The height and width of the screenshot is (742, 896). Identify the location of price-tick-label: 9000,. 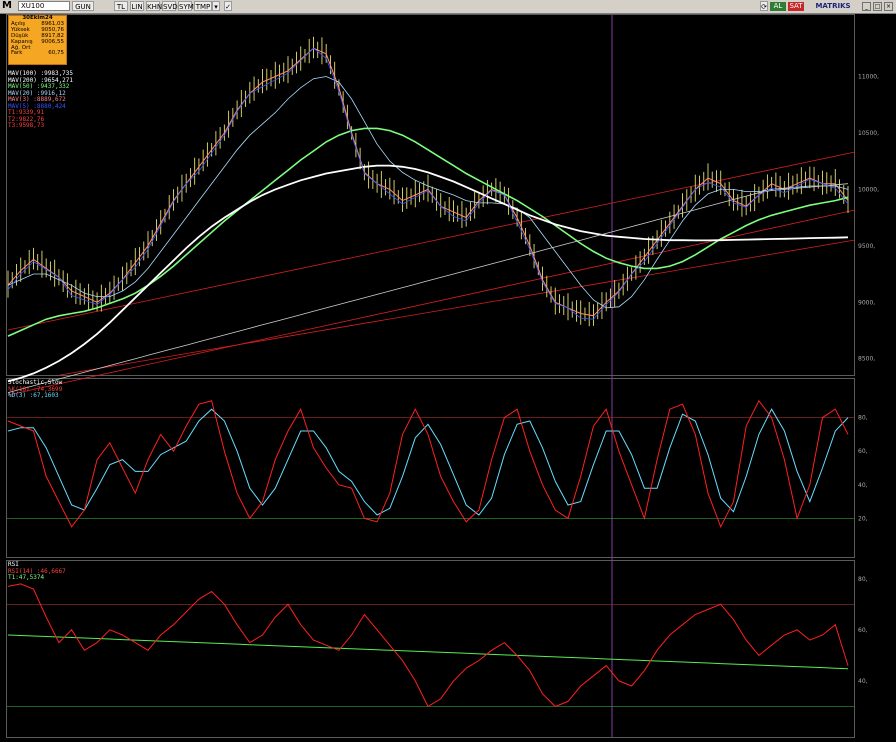
(866, 302).